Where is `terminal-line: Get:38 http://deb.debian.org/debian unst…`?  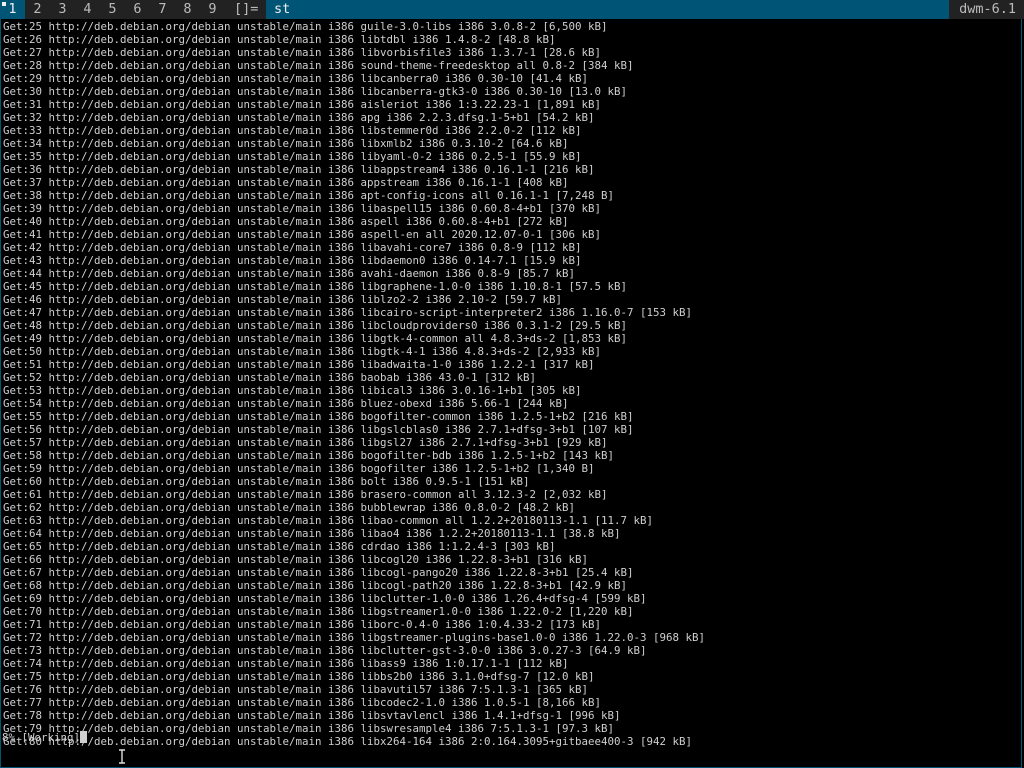
terminal-line: Get:38 http://deb.debian.org/debian unst… is located at coordinates (309, 195).